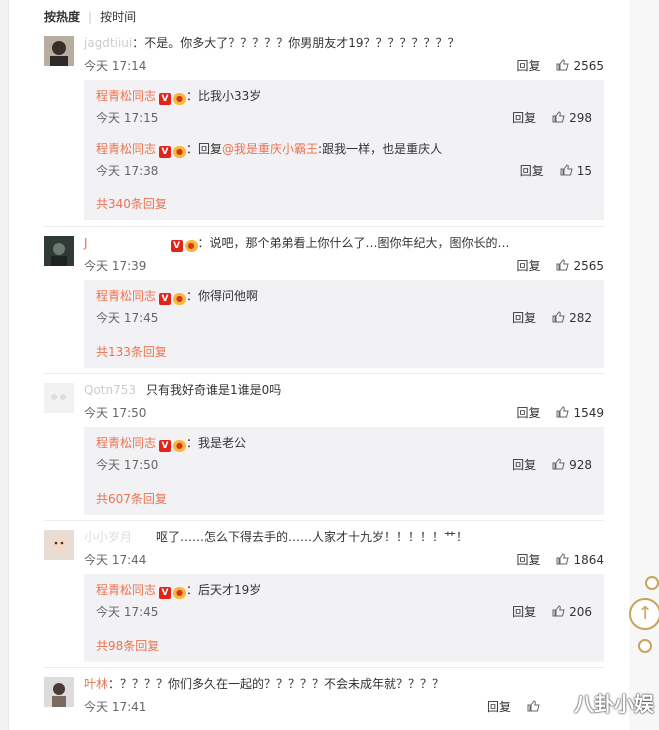 This screenshot has height=730, width=659. What do you see at coordinates (178, 96) in the screenshot?
I see `reply-text: 程青松同志 V ● ：比我小33岁` at bounding box center [178, 96].